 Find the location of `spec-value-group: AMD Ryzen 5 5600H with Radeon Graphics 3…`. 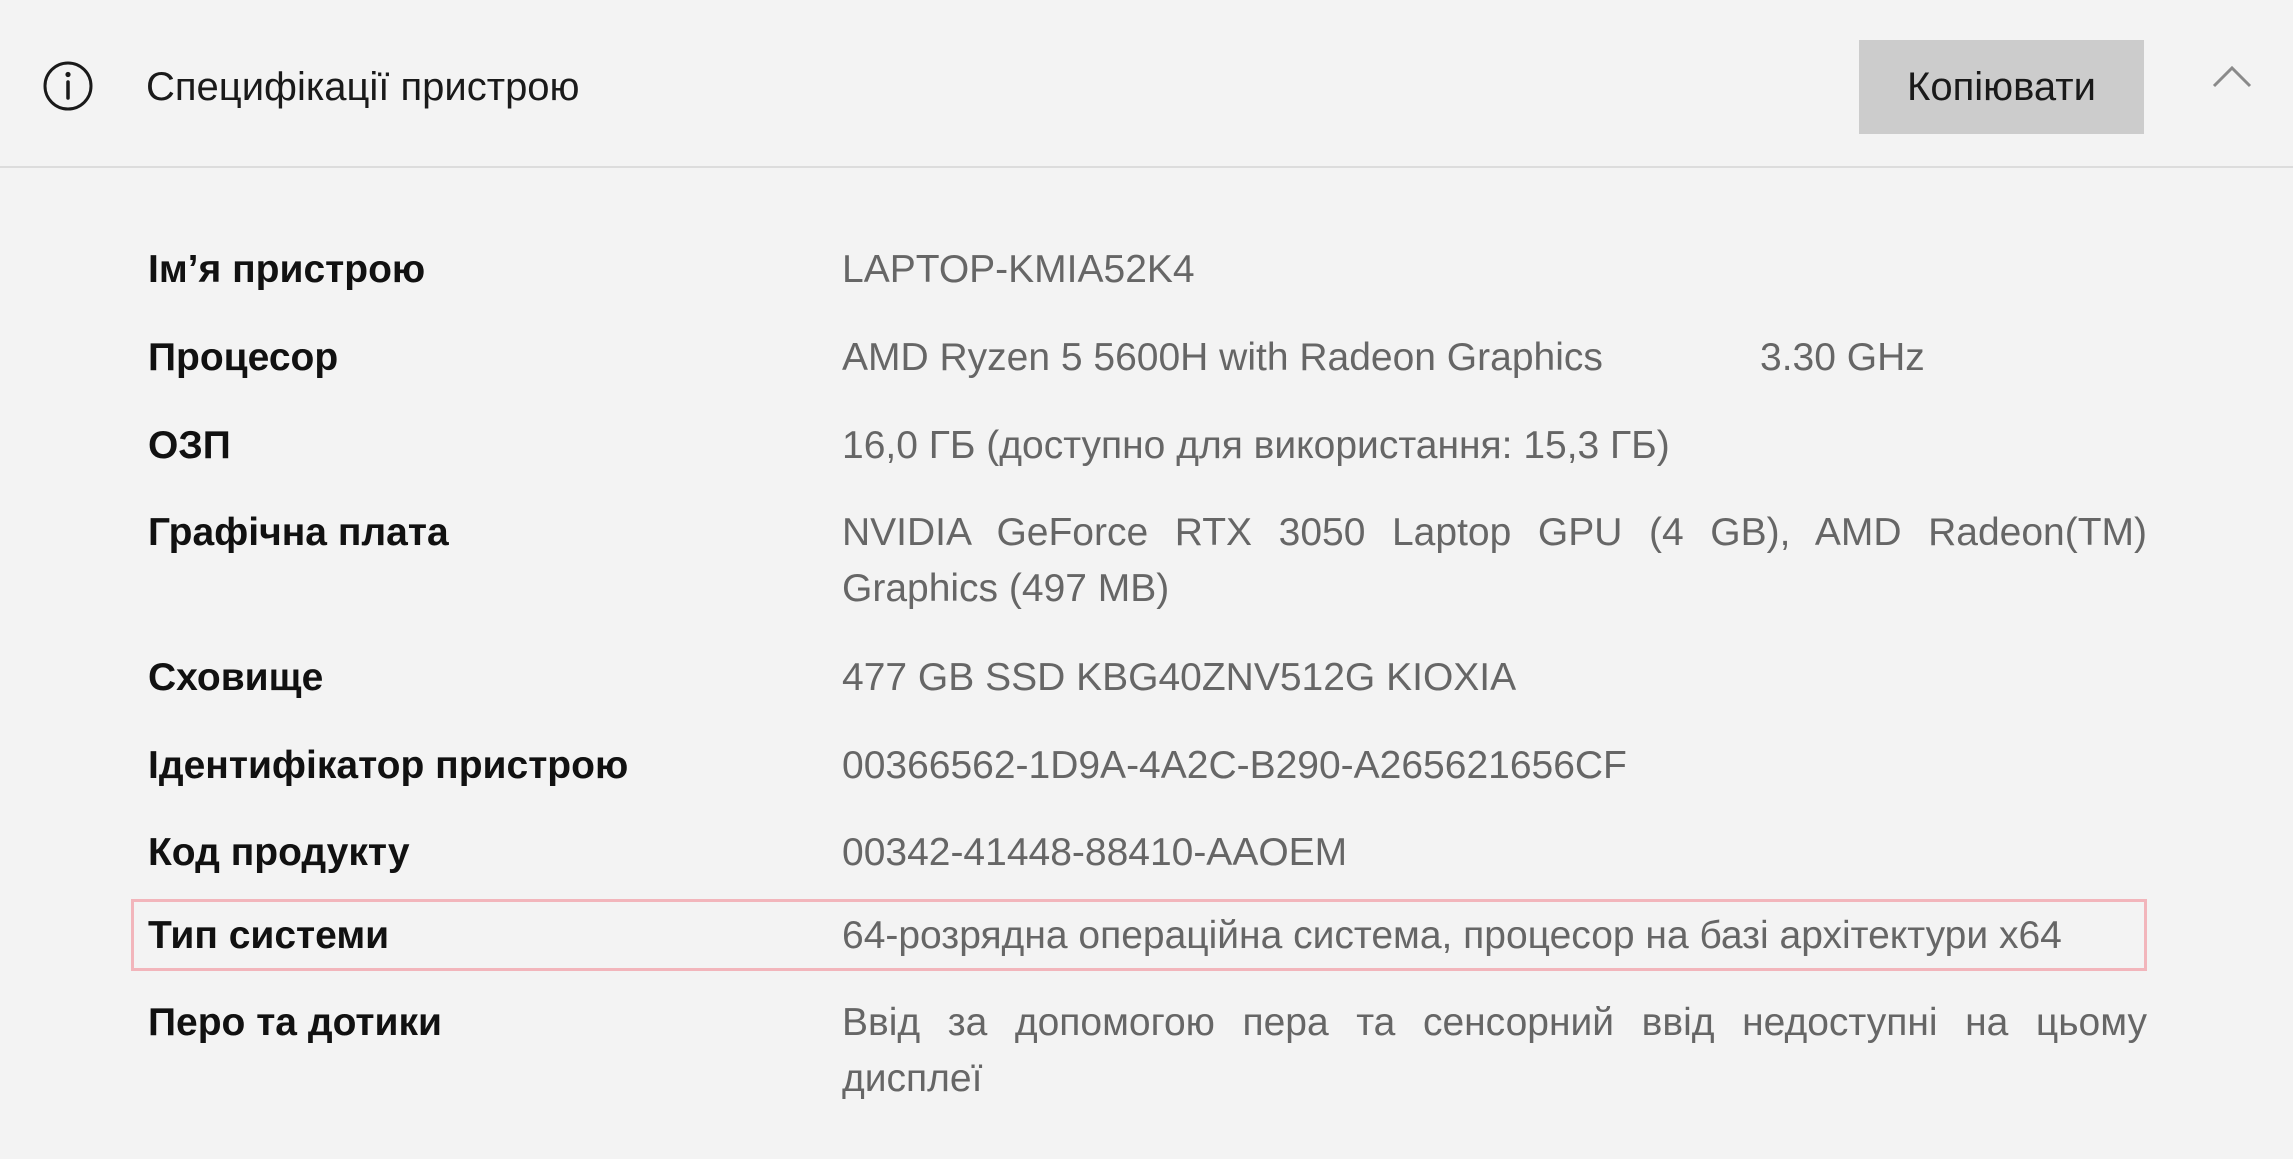

spec-value-group: AMD Ryzen 5 5600H with Radeon Graphics 3… is located at coordinates (1494, 358).